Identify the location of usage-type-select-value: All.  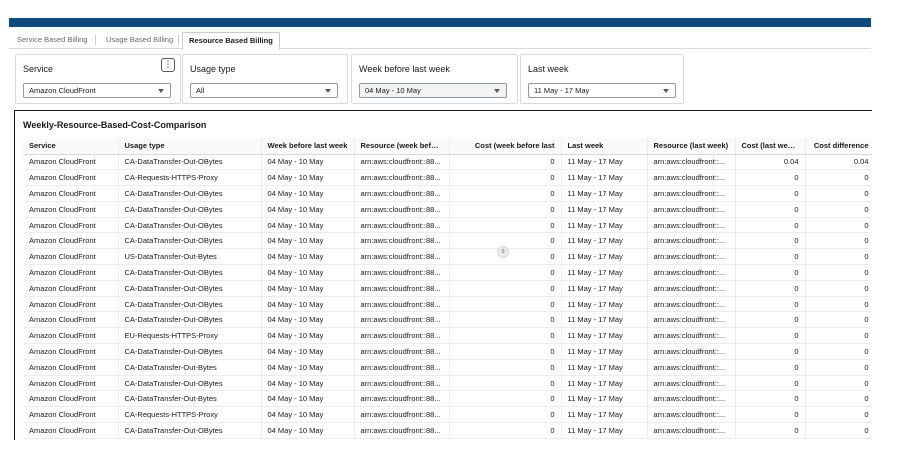
(200, 90).